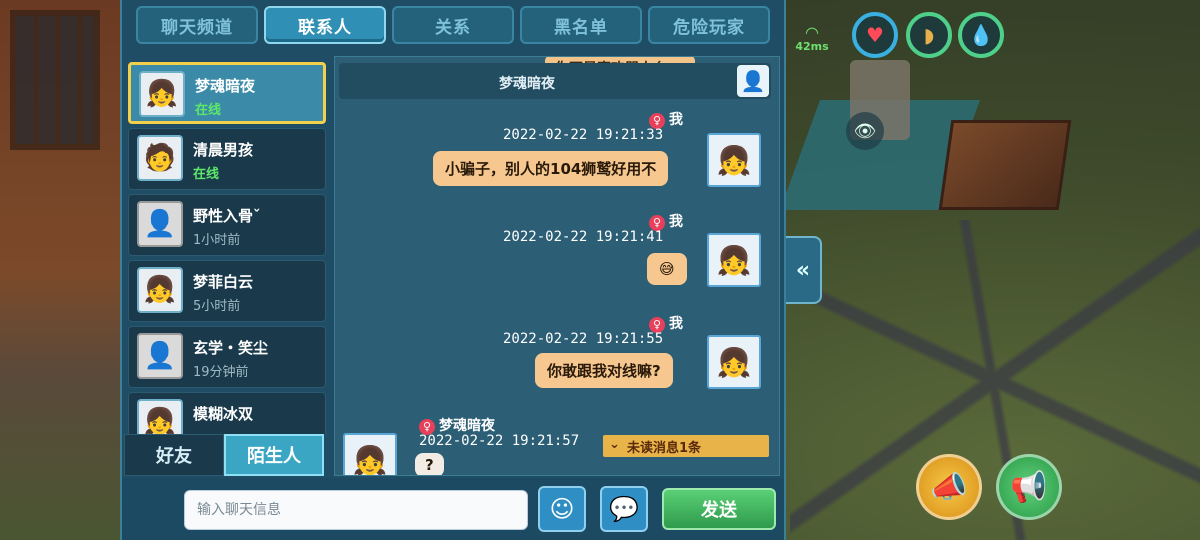 Image resolution: width=1200 pixels, height=540 pixels. What do you see at coordinates (719, 509) in the screenshot?
I see `send-button: 发送` at bounding box center [719, 509].